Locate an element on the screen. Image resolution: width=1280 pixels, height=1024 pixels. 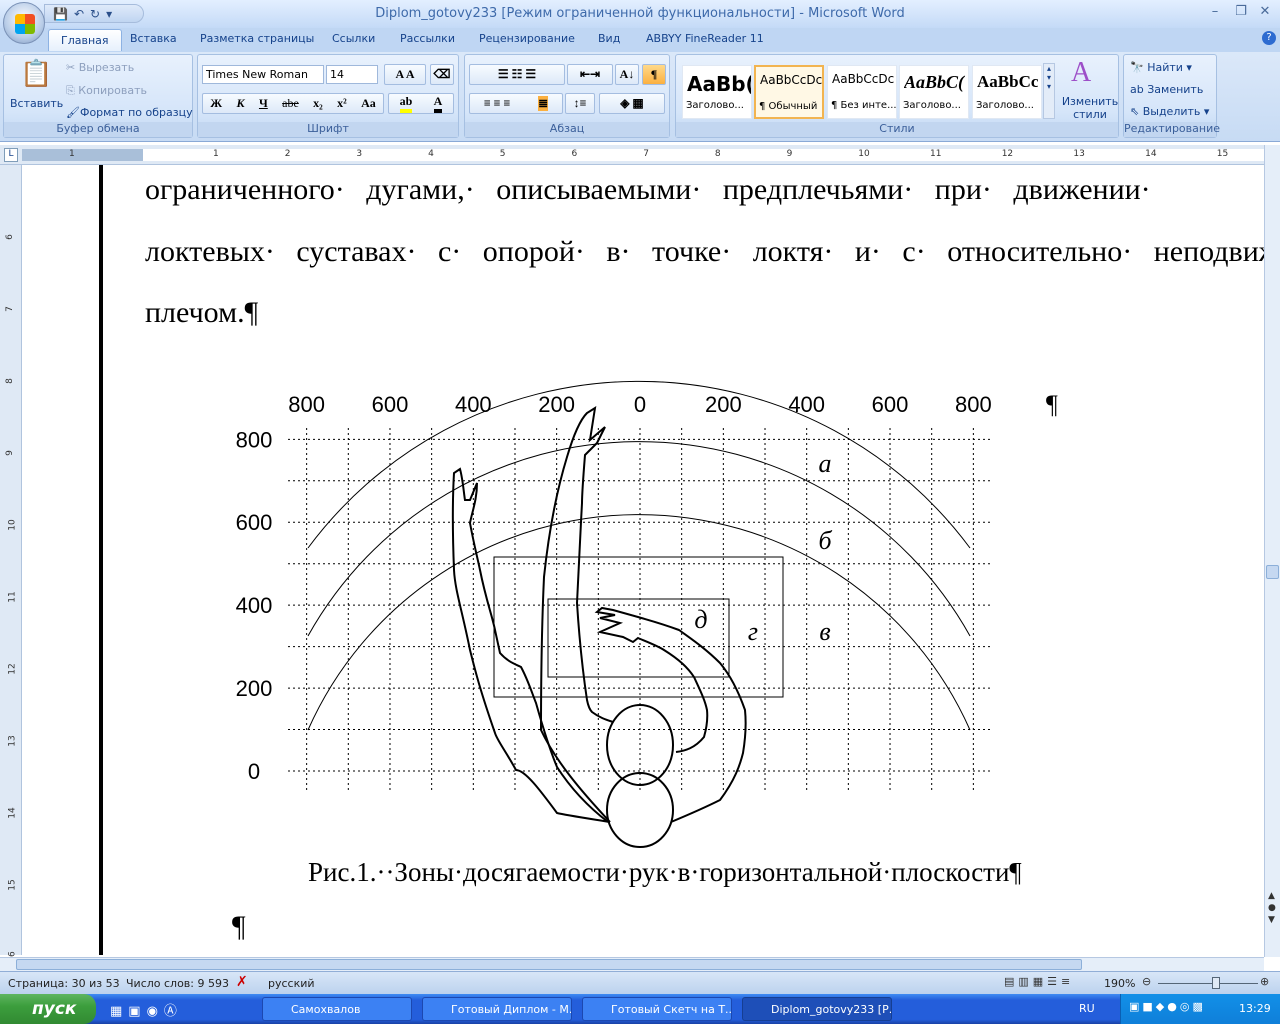
tab-selector: L is located at coordinates (11, 155).